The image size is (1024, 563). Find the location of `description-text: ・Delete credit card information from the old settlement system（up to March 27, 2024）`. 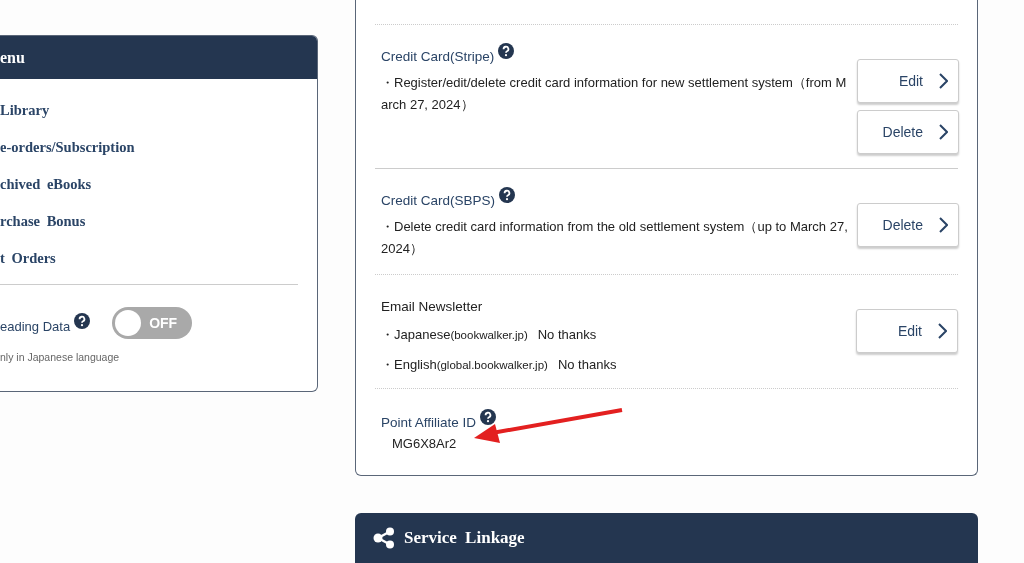

description-text: ・Delete credit card information from the old settlement system（up to March 27, 2024） is located at coordinates (615, 238).